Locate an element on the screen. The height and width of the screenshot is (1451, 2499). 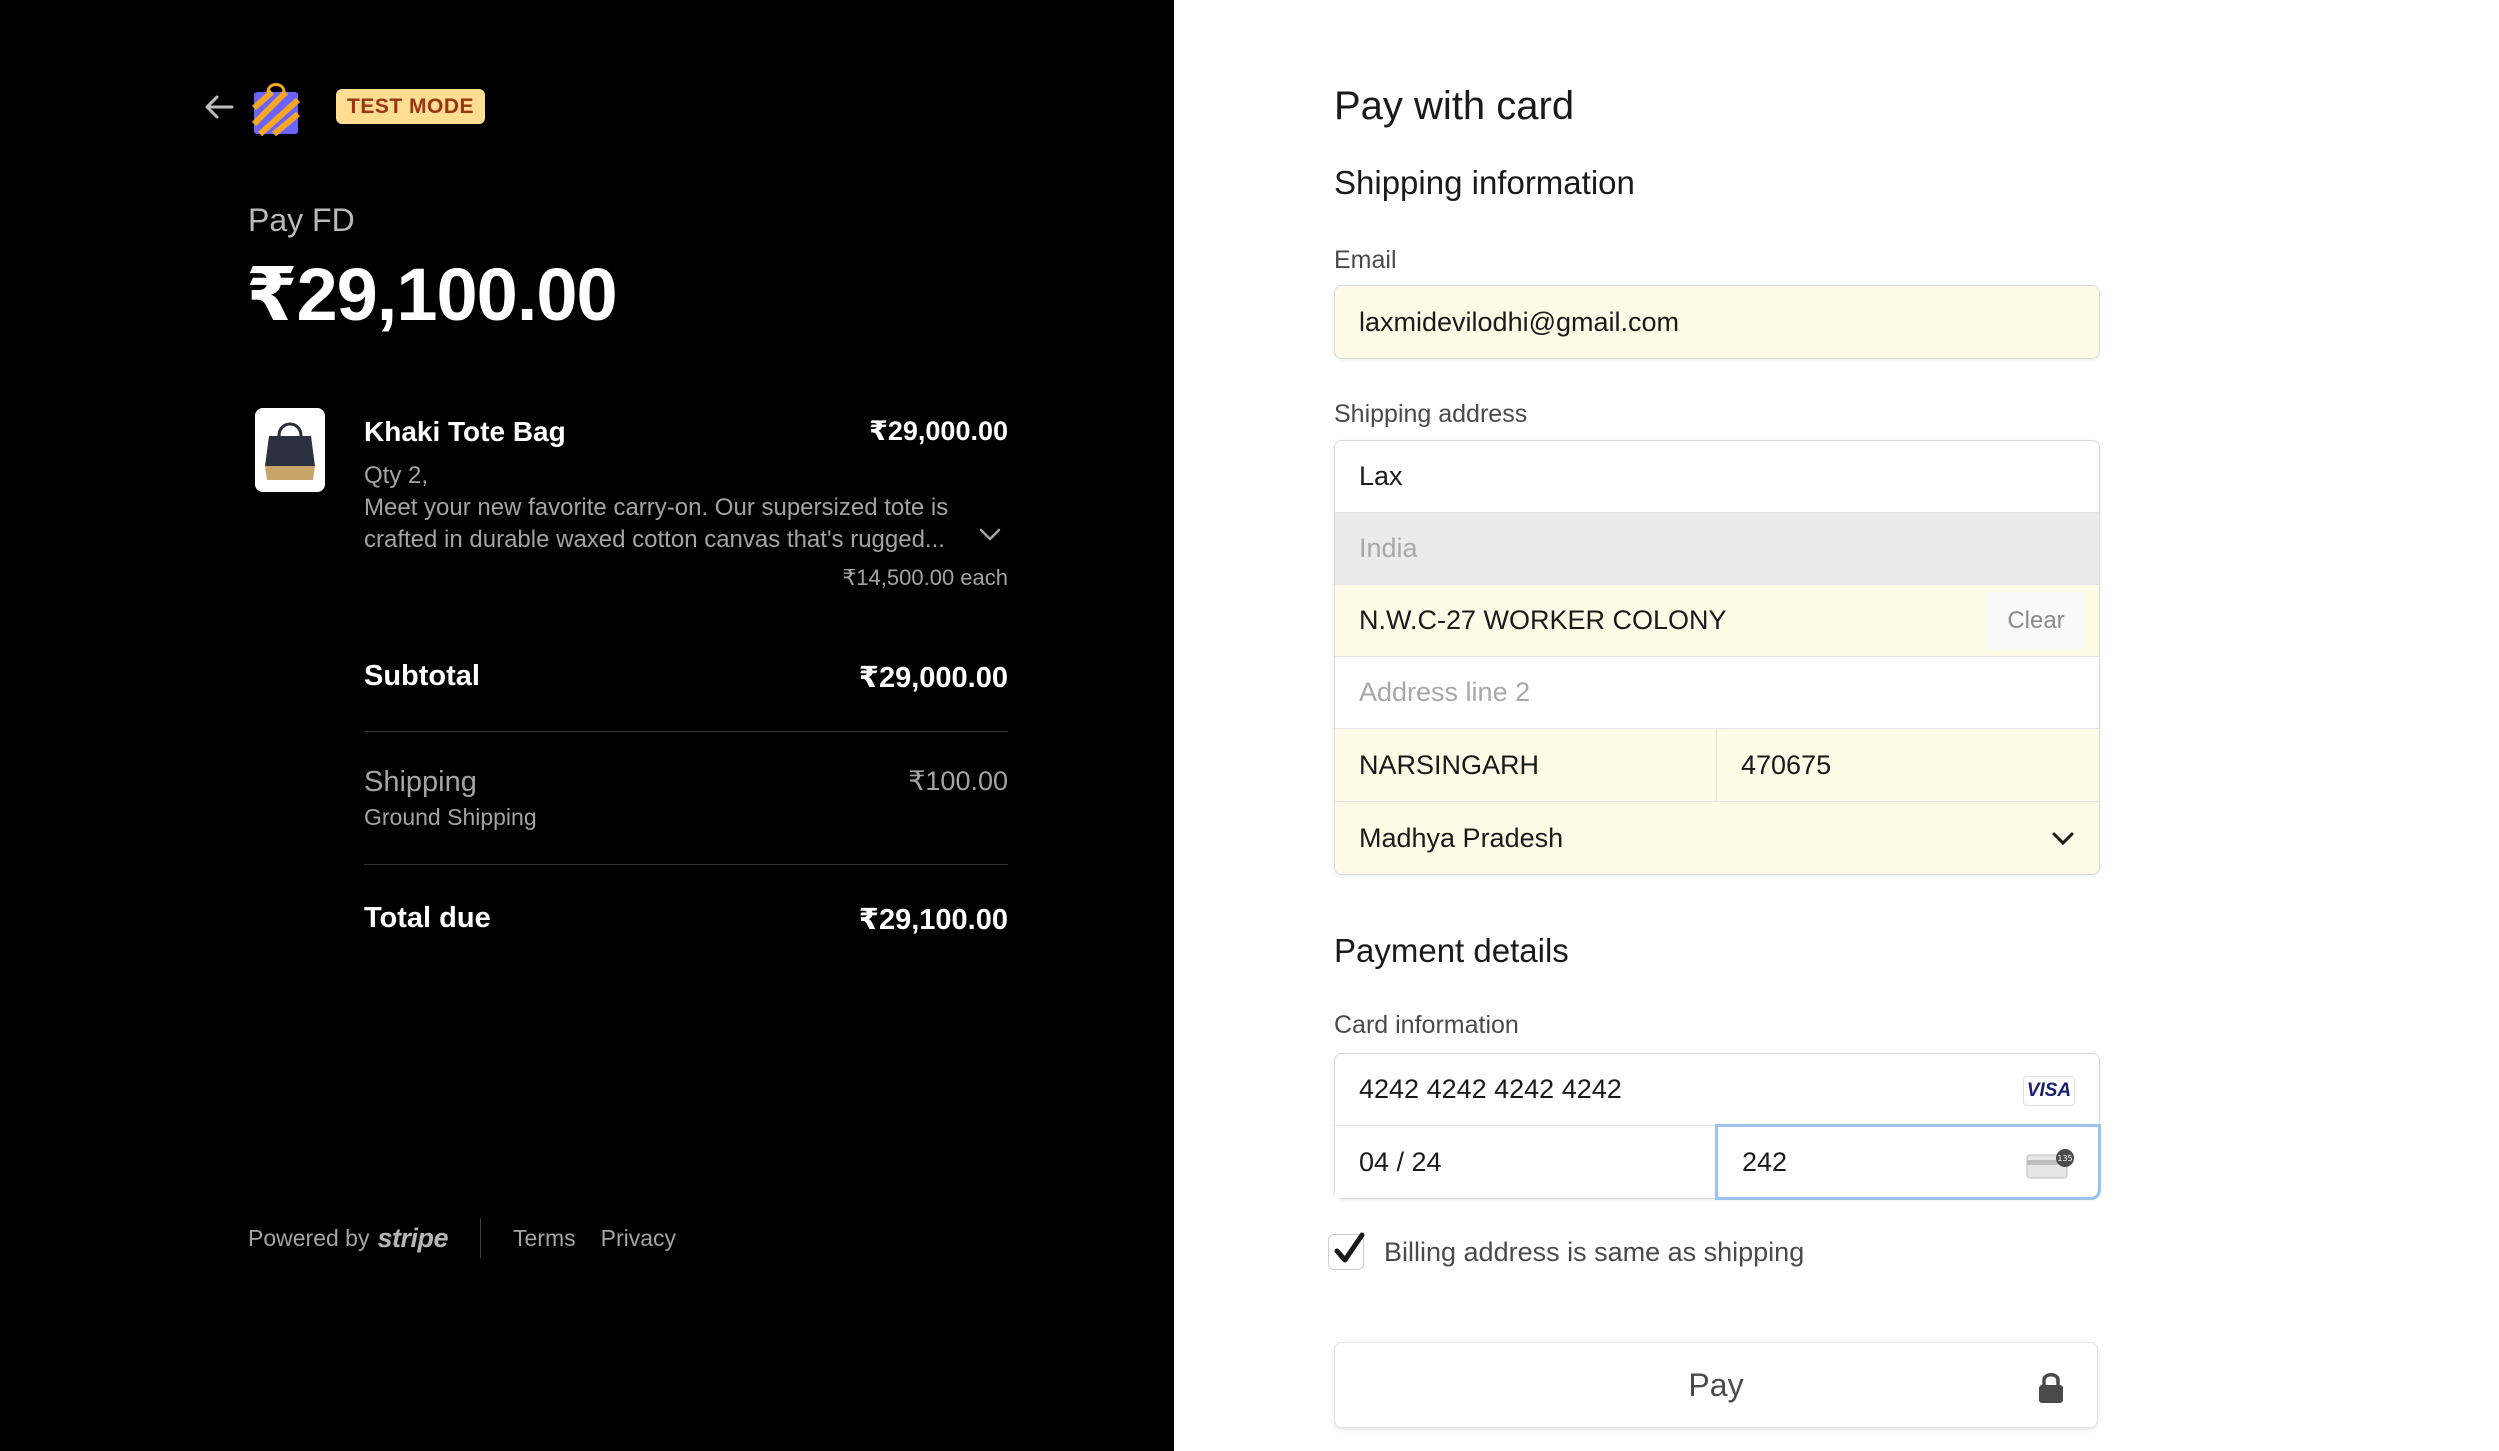
pay-button-label: Pay is located at coordinates (1716, 1384).